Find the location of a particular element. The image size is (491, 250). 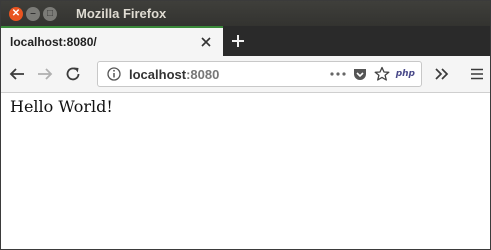

overflow-menu-button is located at coordinates (442, 74).